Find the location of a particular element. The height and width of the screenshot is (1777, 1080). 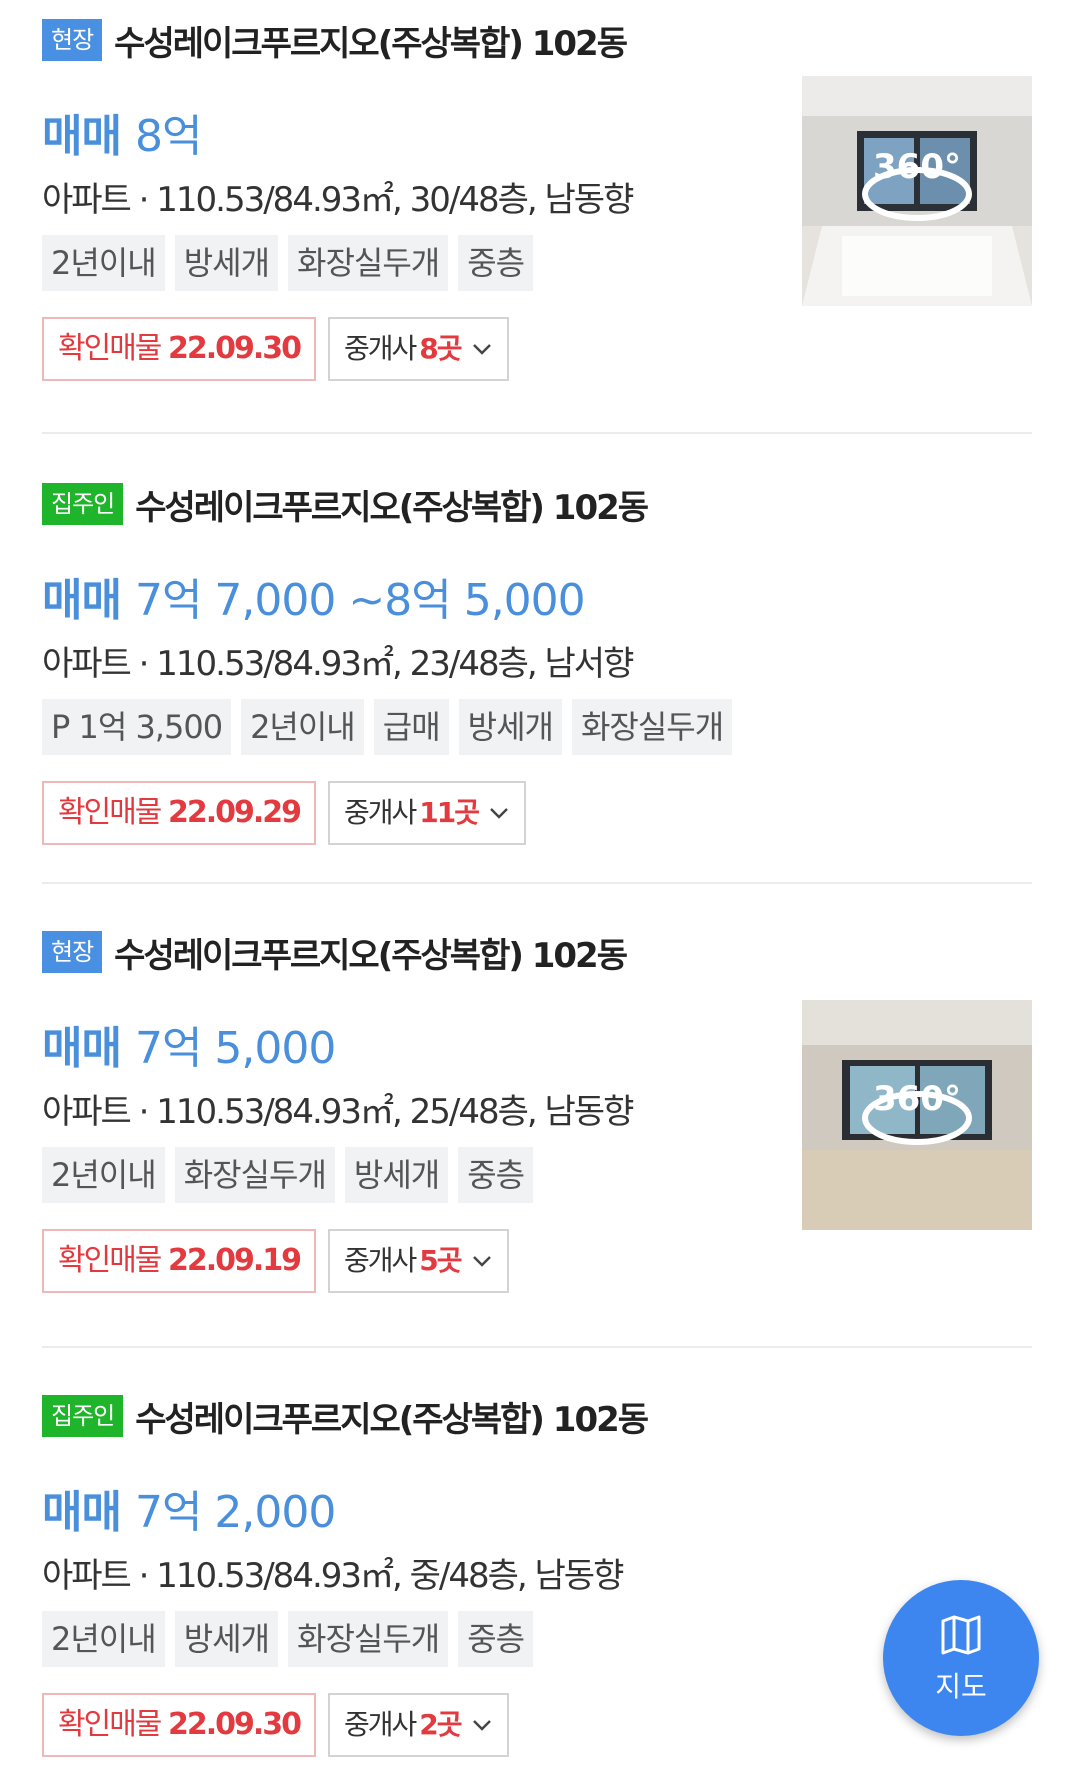

broker-count: 8곳 is located at coordinates (440, 348).